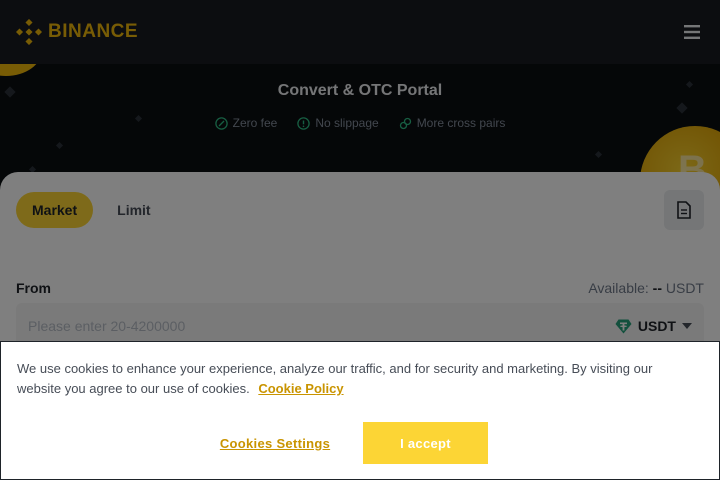  Describe the element at coordinates (425, 443) in the screenshot. I see `accept-cookies-button: I accept` at that location.